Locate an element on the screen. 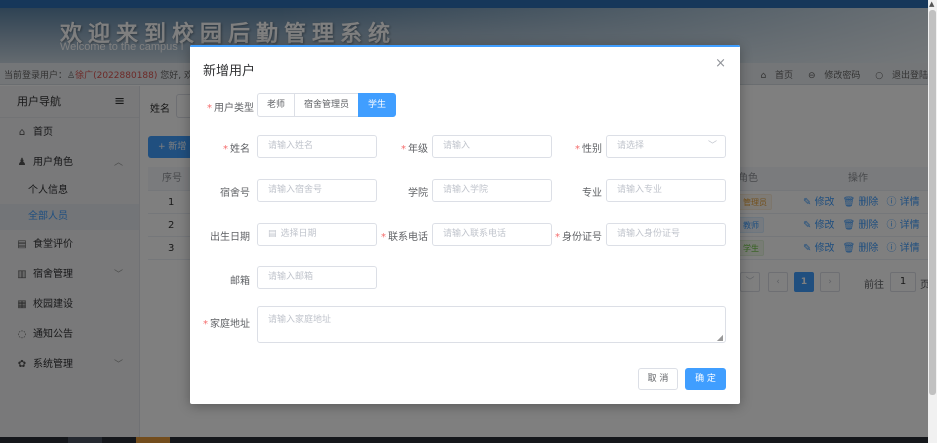 The width and height of the screenshot is (937, 443). gender-select: 请选择 ﹀ is located at coordinates (666, 146).